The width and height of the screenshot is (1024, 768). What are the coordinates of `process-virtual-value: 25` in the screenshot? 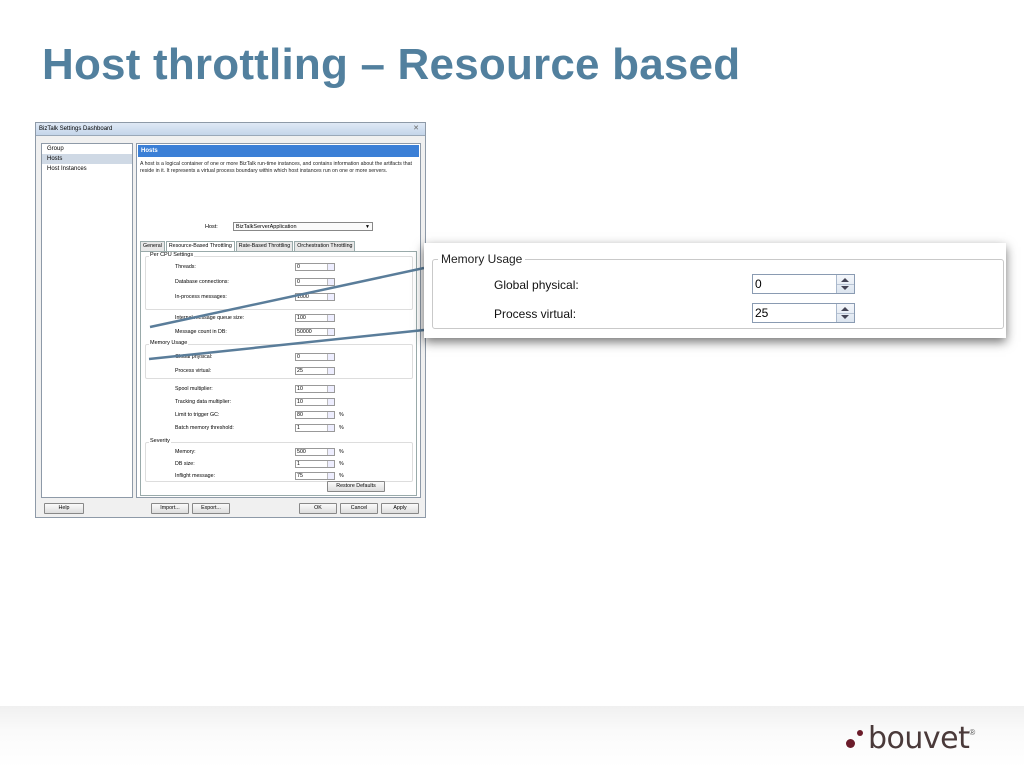 It's located at (300, 371).